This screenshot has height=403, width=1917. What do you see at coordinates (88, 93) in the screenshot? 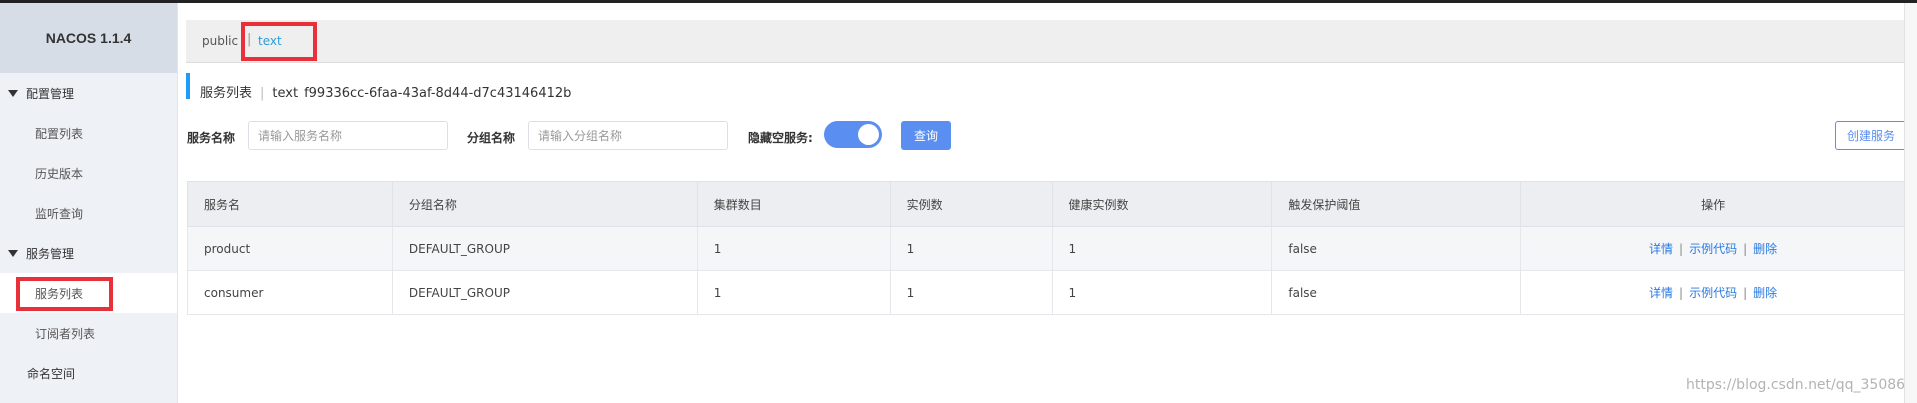
I see `sidebar-group-config: 配置管理` at bounding box center [88, 93].